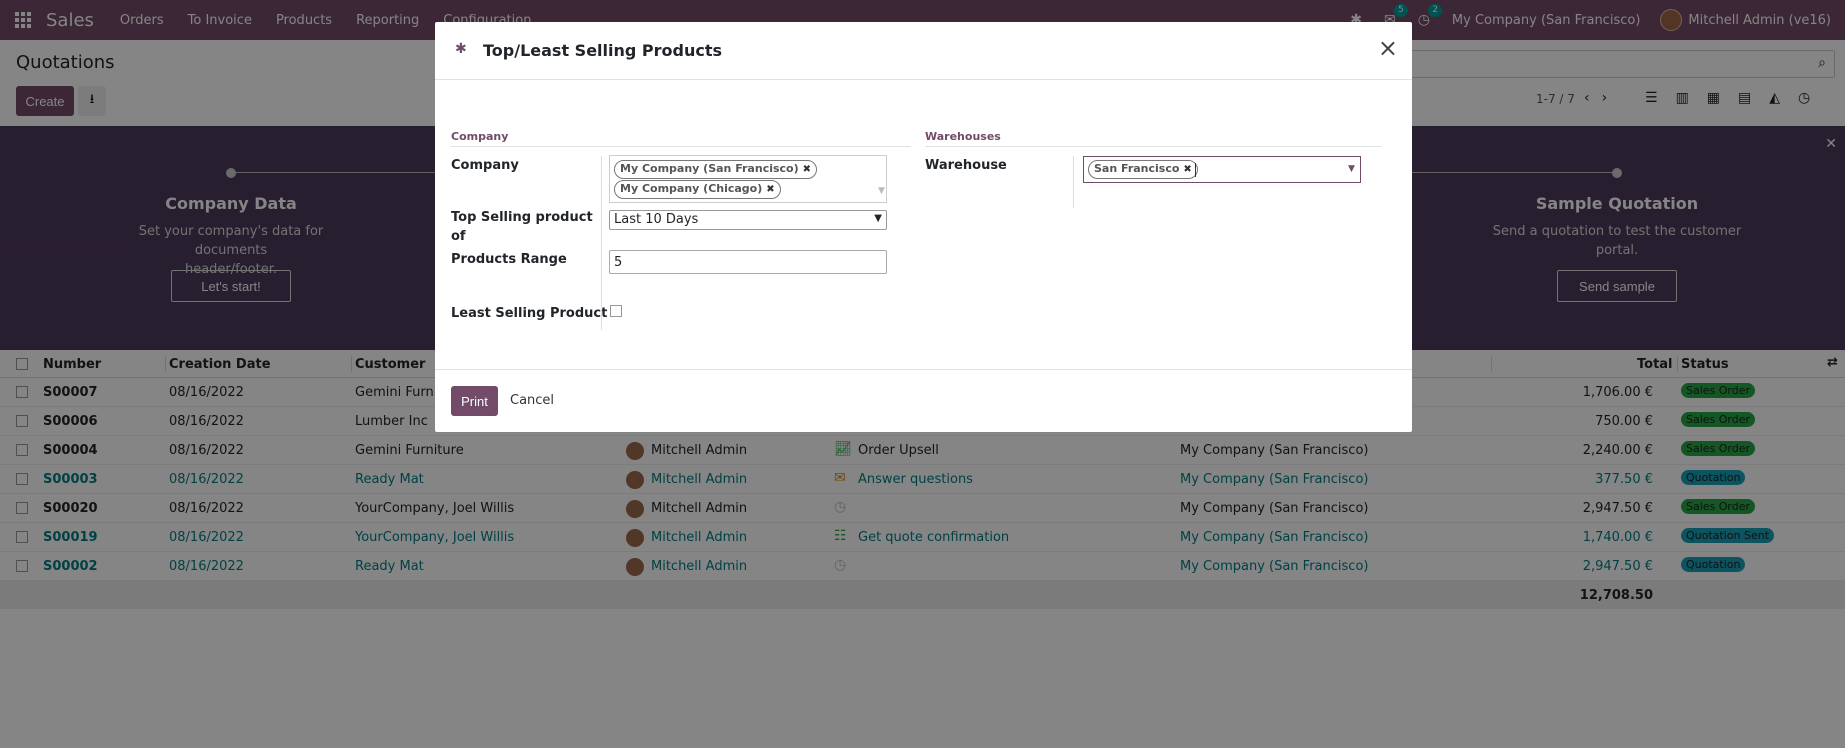 The width and height of the screenshot is (1845, 748). What do you see at coordinates (522, 217) in the screenshot?
I see `top-selling-label-line: Top Selling product` at bounding box center [522, 217].